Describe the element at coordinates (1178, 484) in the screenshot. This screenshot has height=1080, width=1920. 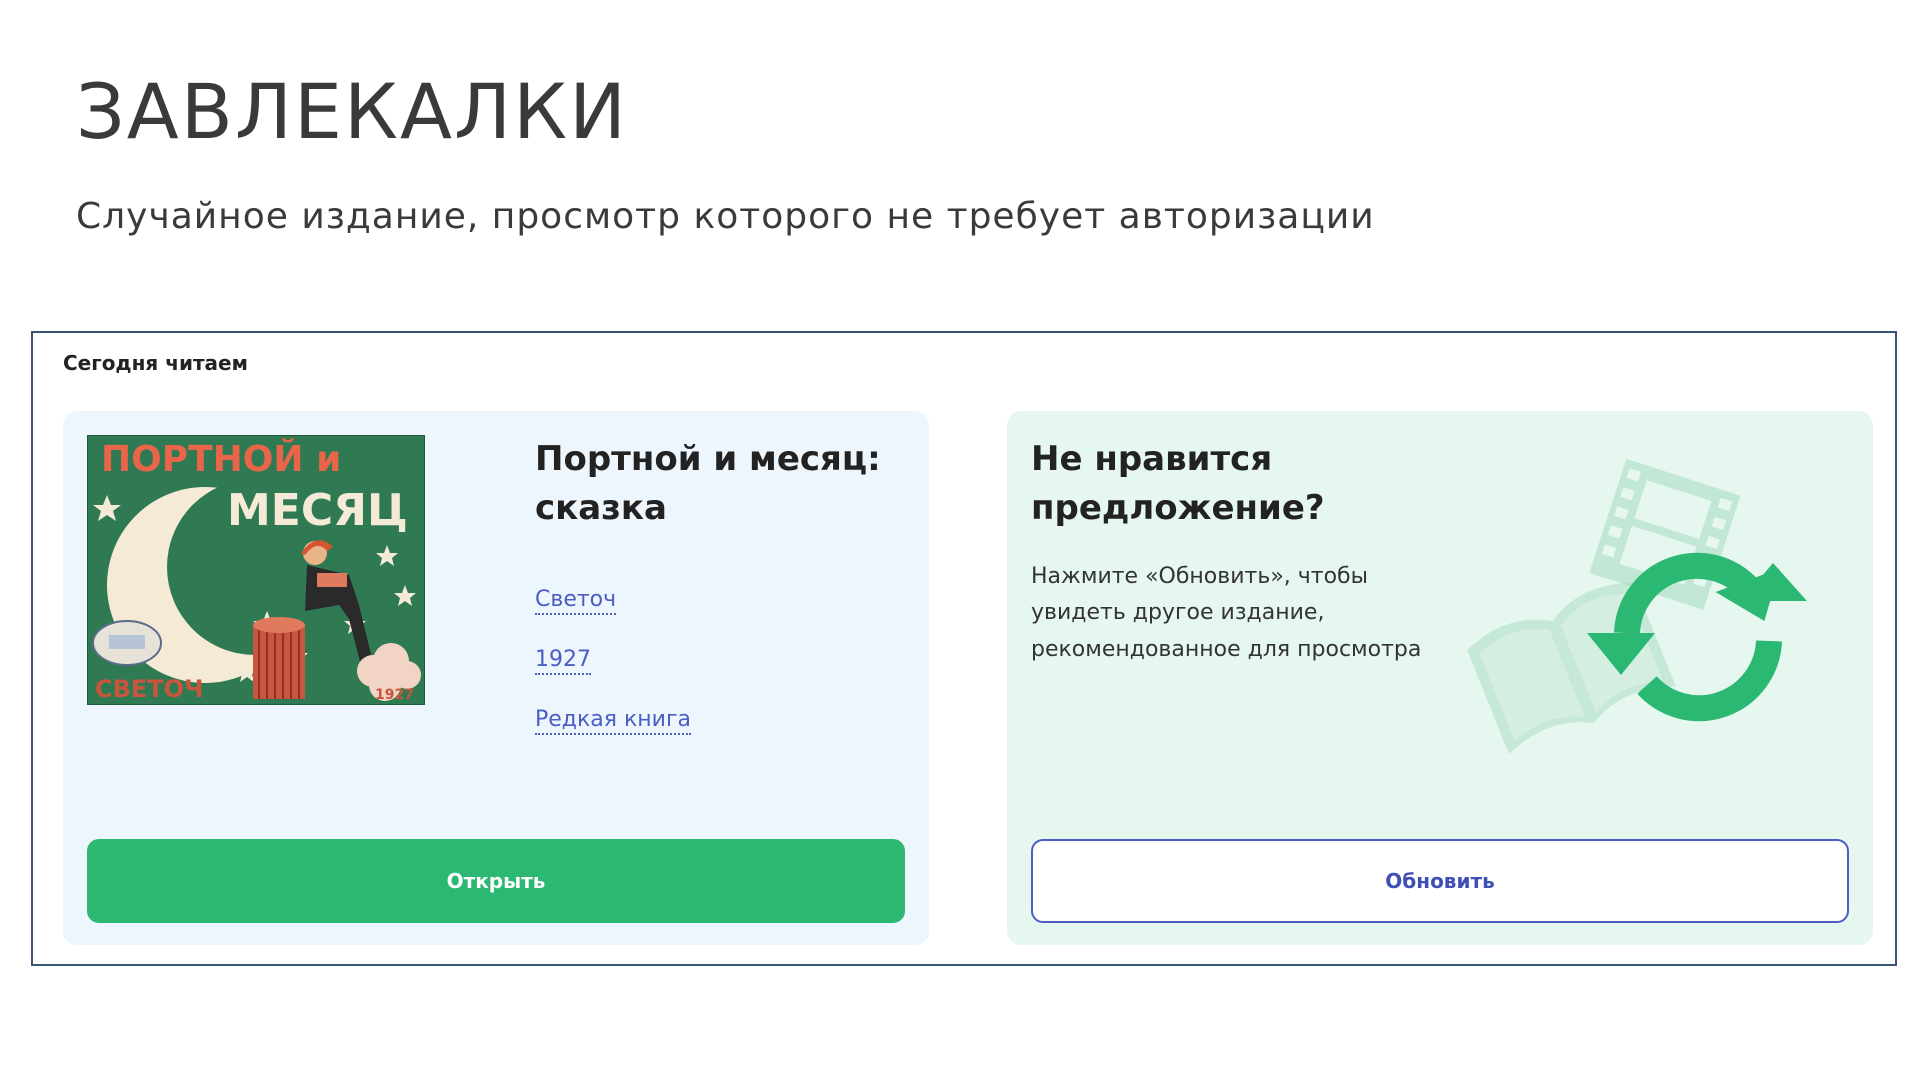
I see `offer-title: Не нравится предложение?` at that location.